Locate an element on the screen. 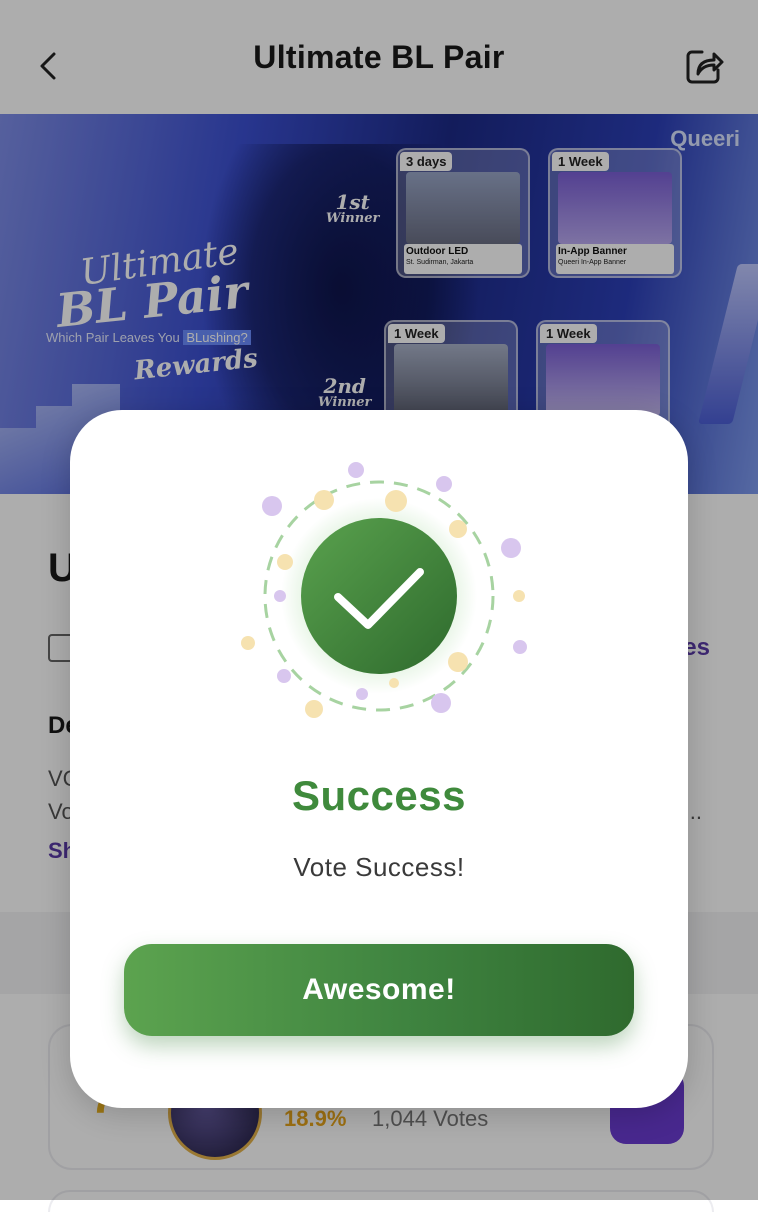 The width and height of the screenshot is (758, 1212). success-check-icon is located at coordinates (384, 590).